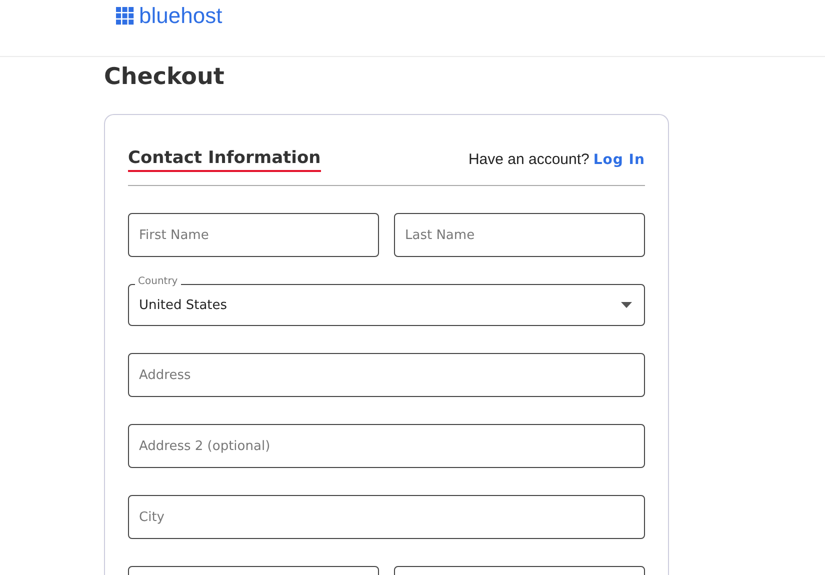  I want to click on account-prompt: Have an account?, so click(529, 159).